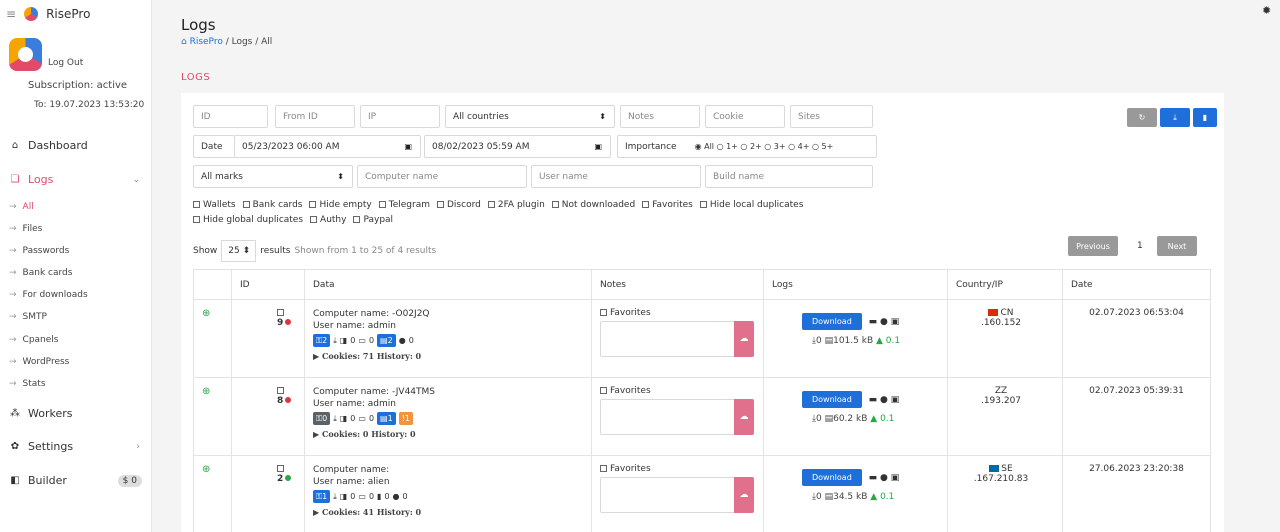 The image size is (1280, 532). What do you see at coordinates (1205, 117) in the screenshot?
I see `delete-button: ▮` at bounding box center [1205, 117].